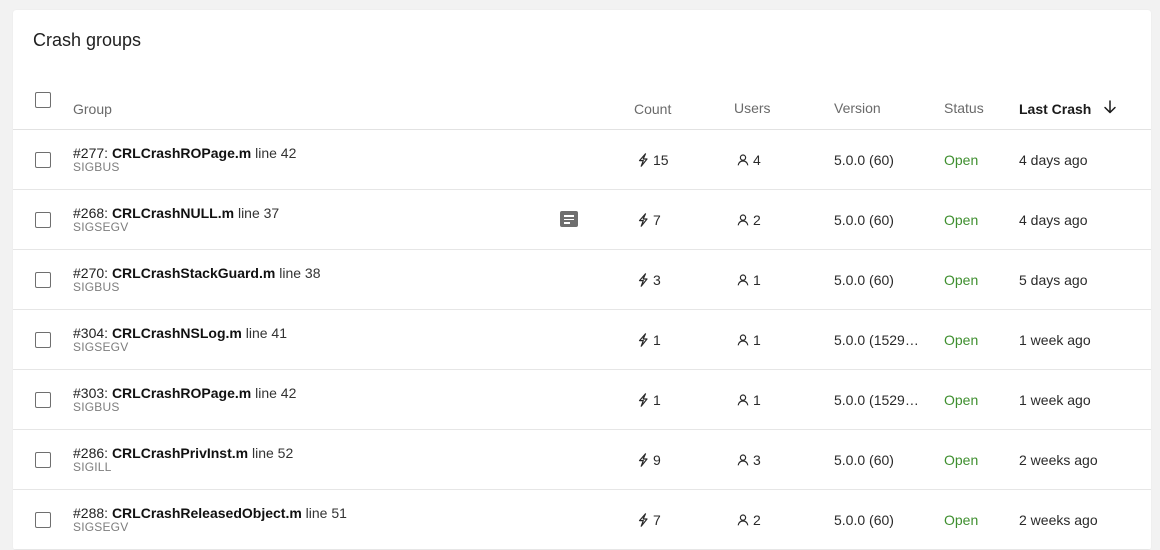 This screenshot has height=550, width=1160. Describe the element at coordinates (308, 153) in the screenshot. I see `group-title: #277: CRLCrashROPage.m line 42` at that location.